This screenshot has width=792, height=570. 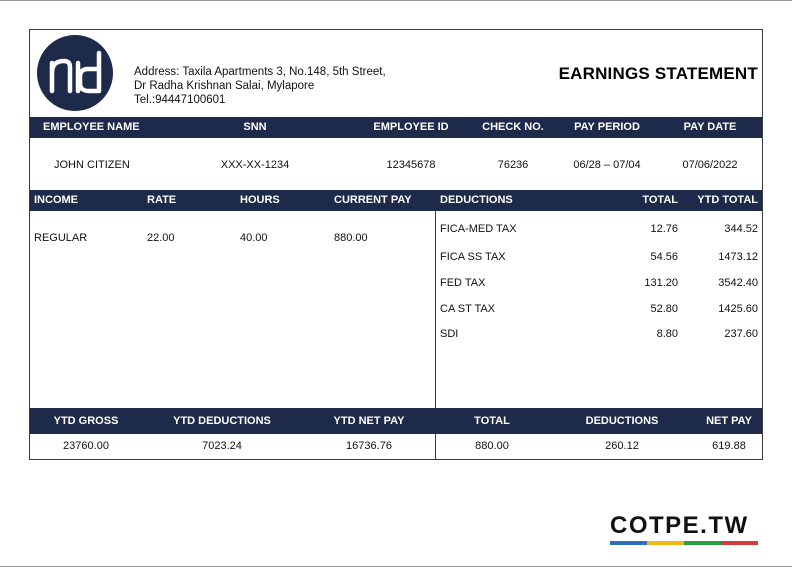 What do you see at coordinates (222, 421) in the screenshot?
I see `col-header-ytd-deductions: YTD DEDUCTIONS` at bounding box center [222, 421].